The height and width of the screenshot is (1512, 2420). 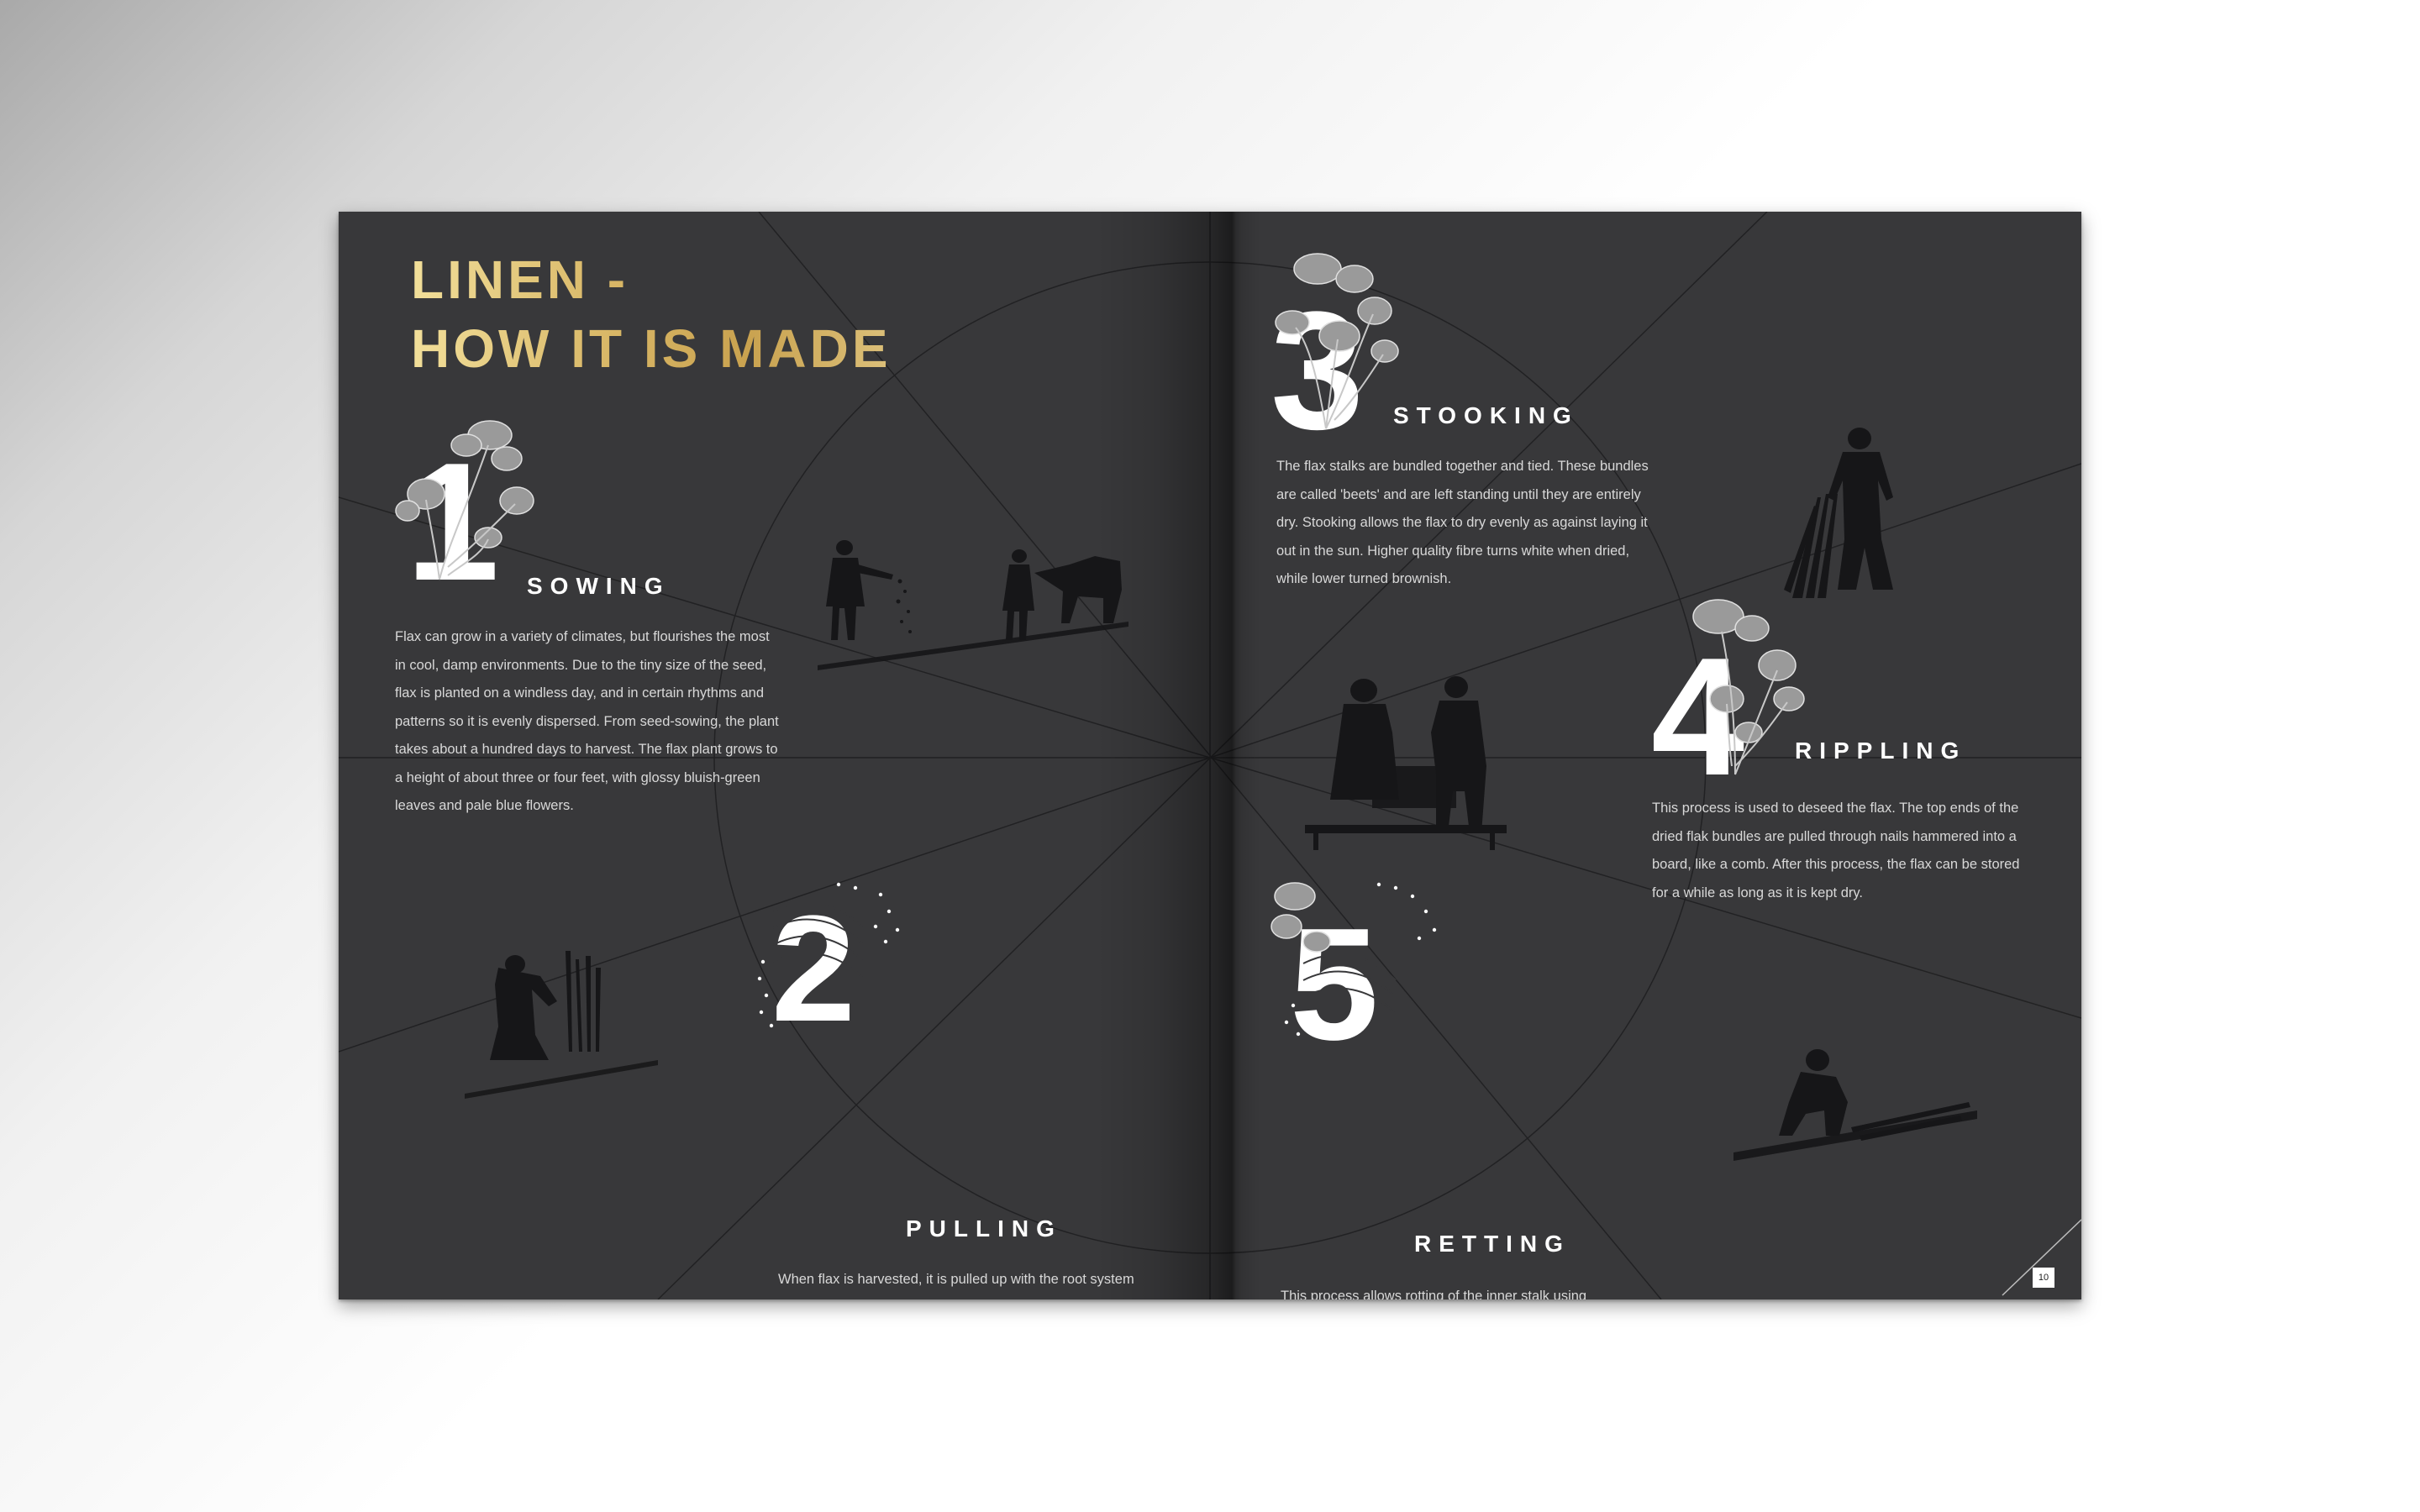 What do you see at coordinates (1839, 513) in the screenshot?
I see `man-with-sheaf-engraving-icon` at bounding box center [1839, 513].